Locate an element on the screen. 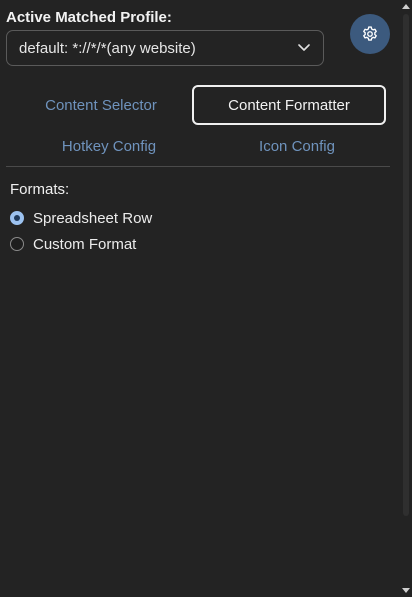 Image resolution: width=412 pixels, height=597 pixels. format-option-spreadsheet-row: Spreadsheet Row is located at coordinates (81, 218).